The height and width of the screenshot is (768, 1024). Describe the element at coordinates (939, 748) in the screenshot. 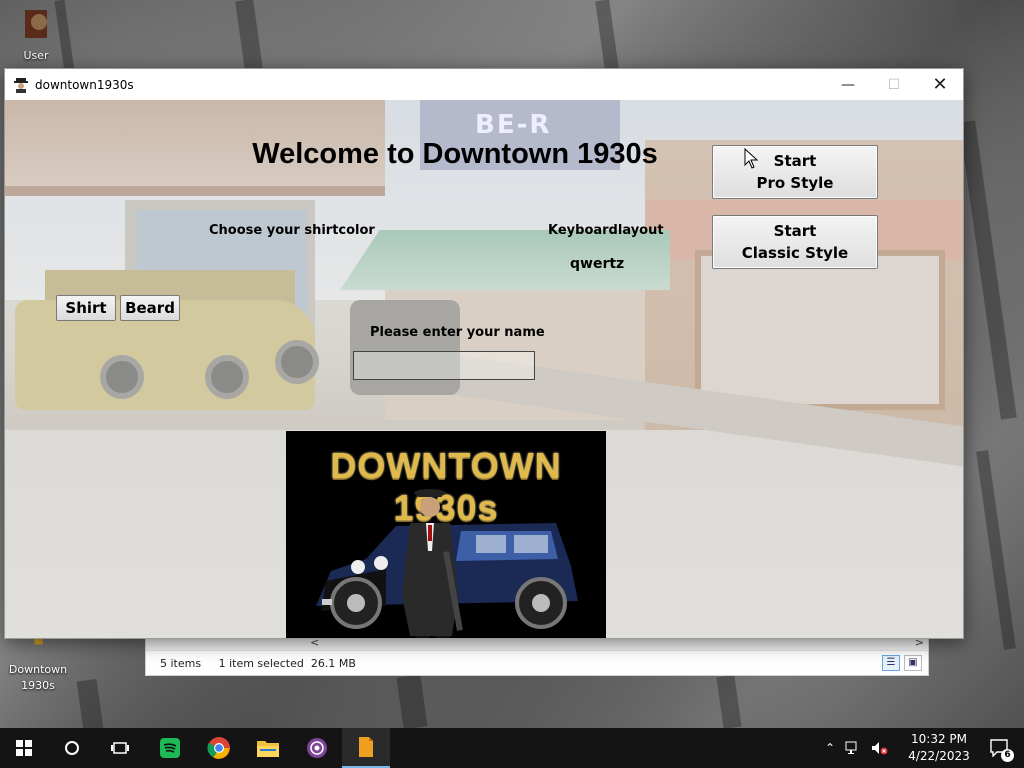

I see `clock: 10:32 PM 4/22/2023` at that location.